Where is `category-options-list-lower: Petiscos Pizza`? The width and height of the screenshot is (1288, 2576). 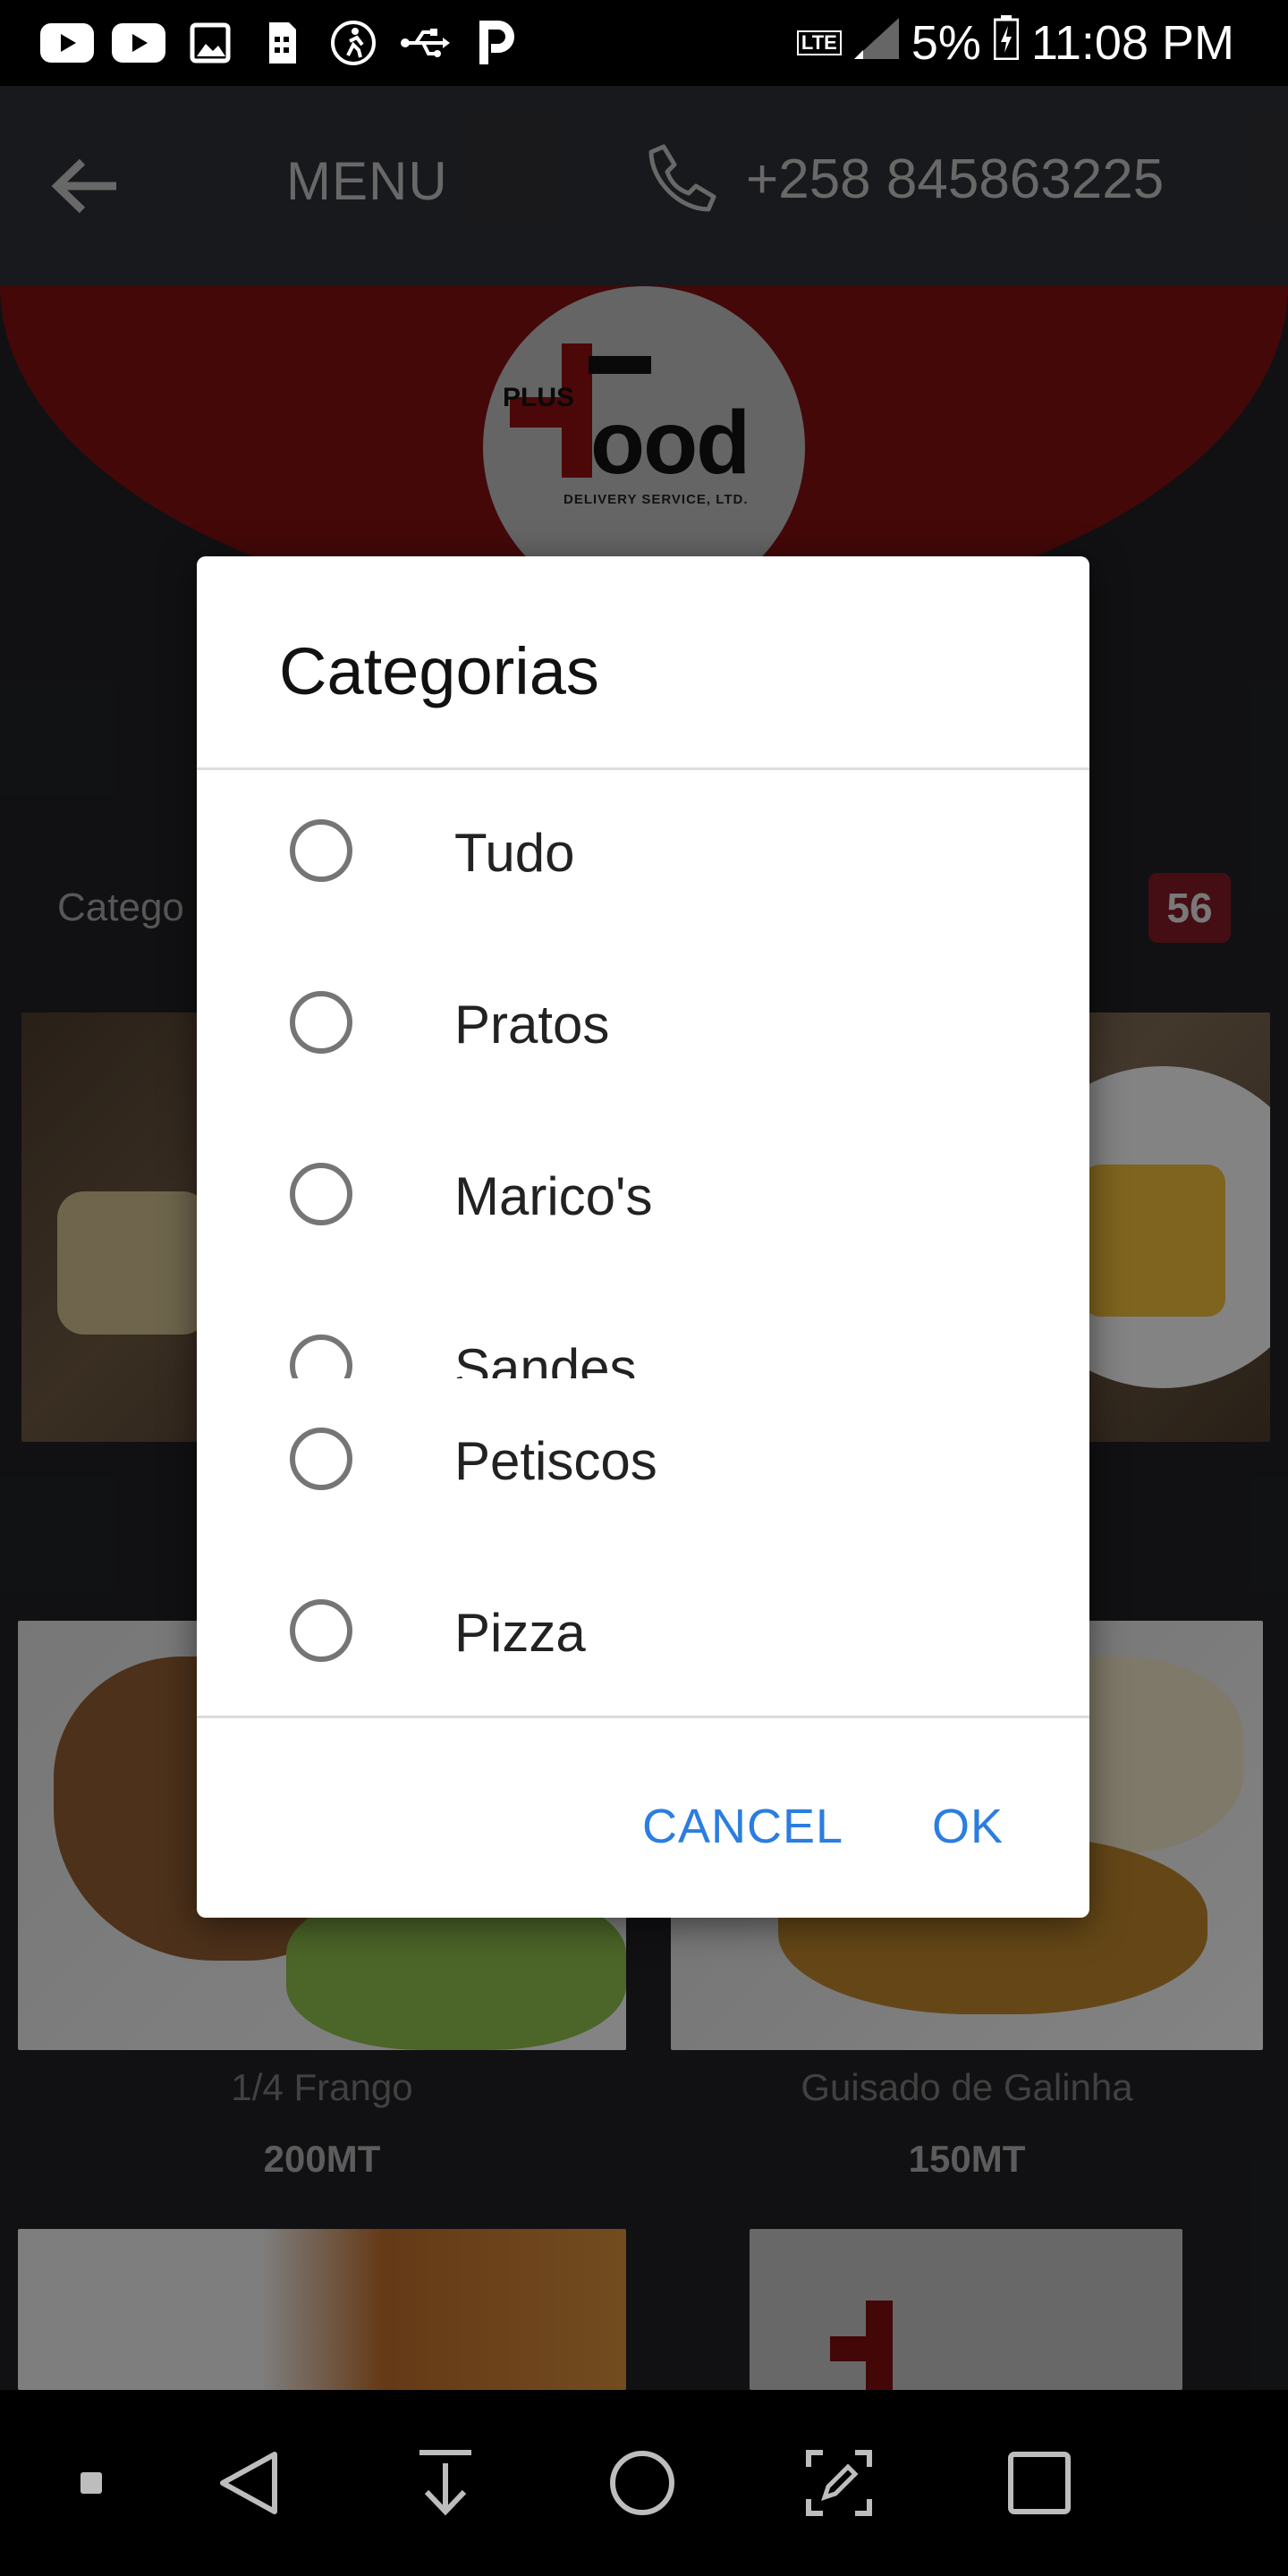
category-options-list-lower: Petiscos Pizza is located at coordinates (643, 1547).